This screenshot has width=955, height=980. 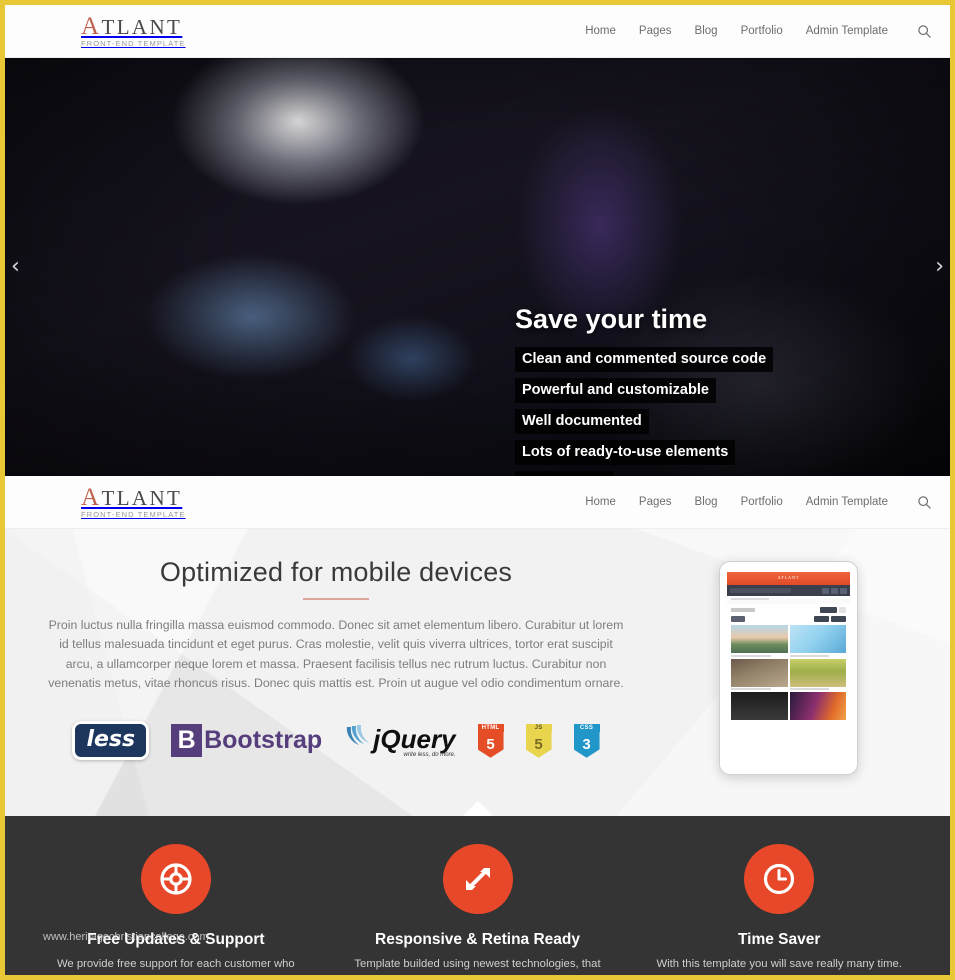 I want to click on tablet-screen: ATLANT, so click(x=788, y=668).